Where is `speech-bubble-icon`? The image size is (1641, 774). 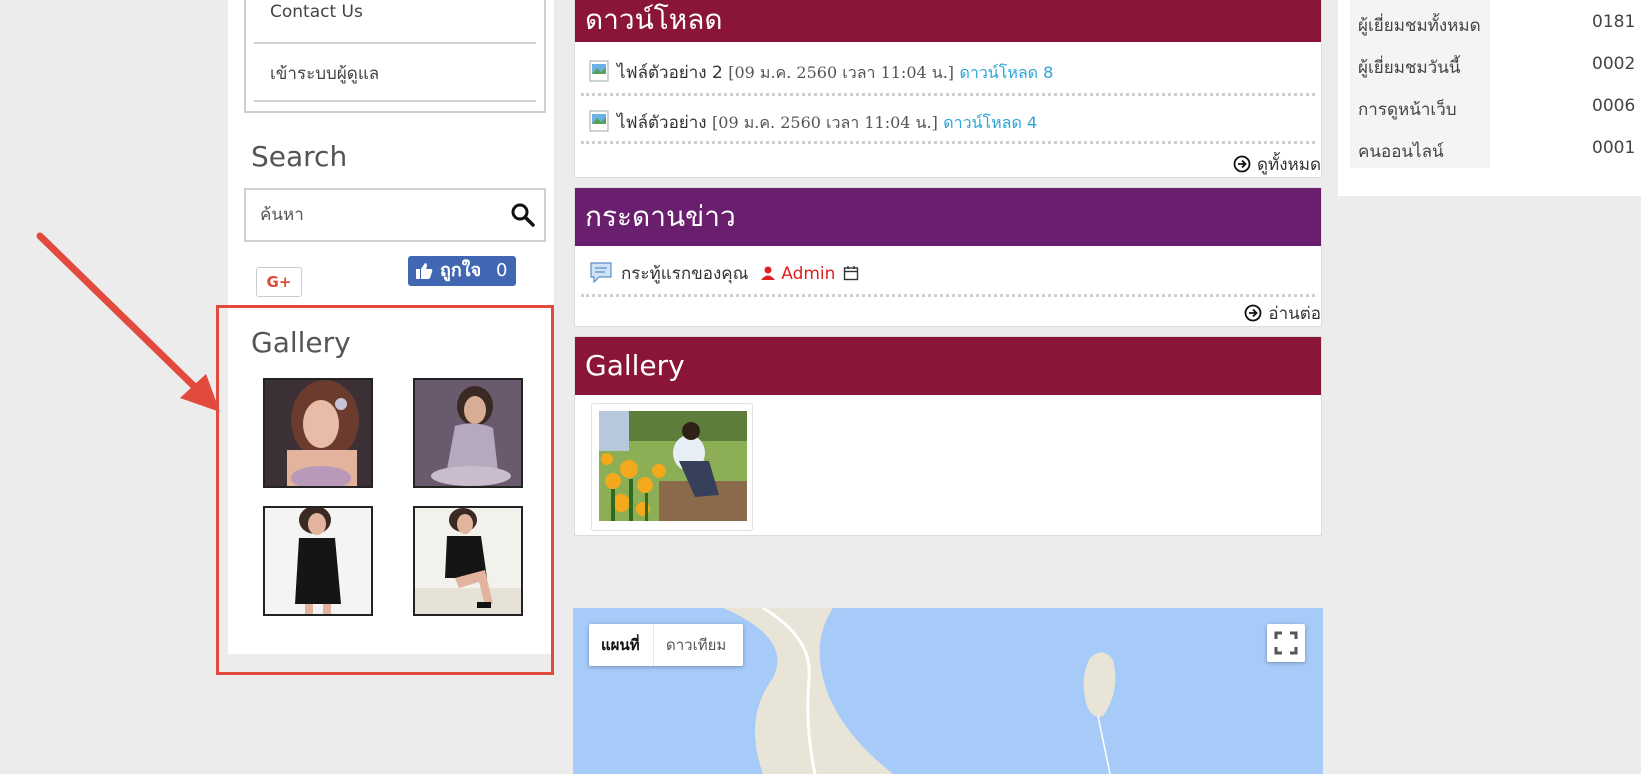 speech-bubble-icon is located at coordinates (601, 272).